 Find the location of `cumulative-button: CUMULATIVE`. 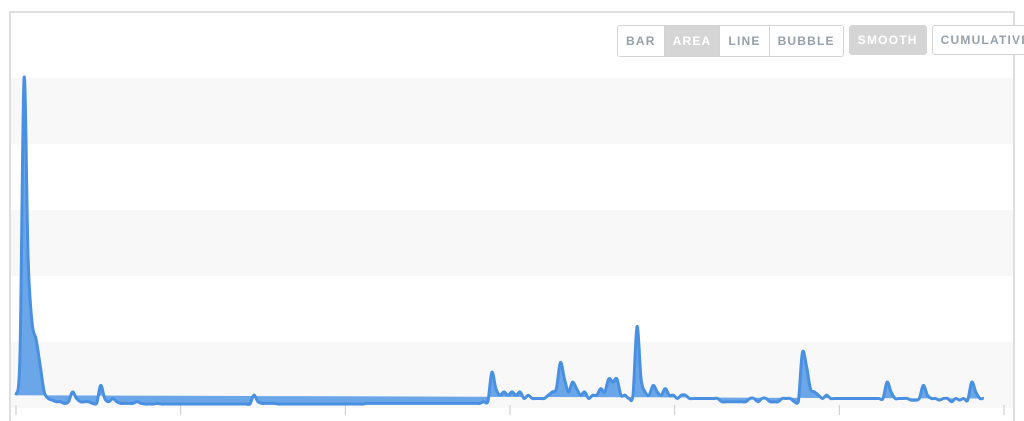

cumulative-button: CUMULATIVE is located at coordinates (977, 40).